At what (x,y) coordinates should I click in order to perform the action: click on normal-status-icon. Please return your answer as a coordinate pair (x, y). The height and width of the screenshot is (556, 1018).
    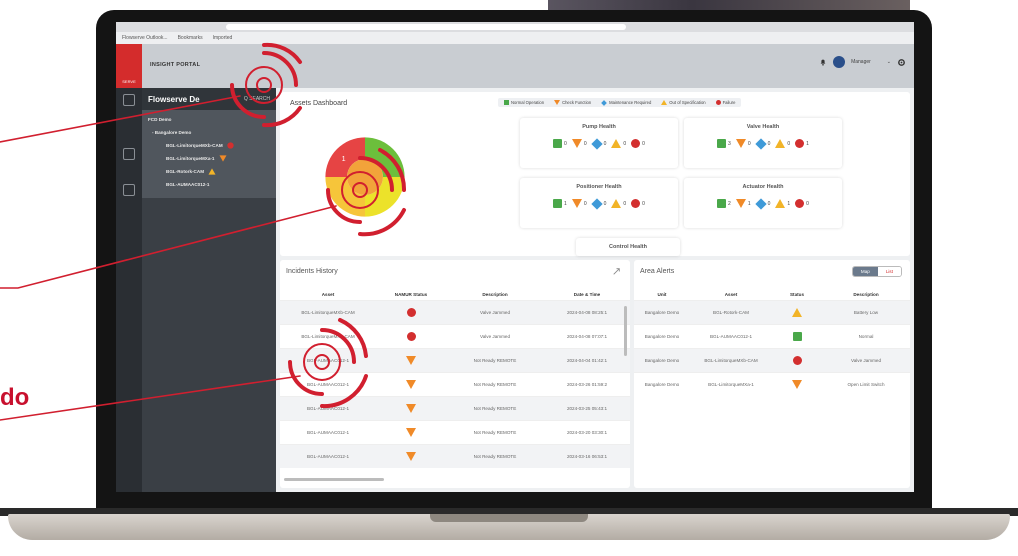
    Looking at the image, I should click on (722, 203).